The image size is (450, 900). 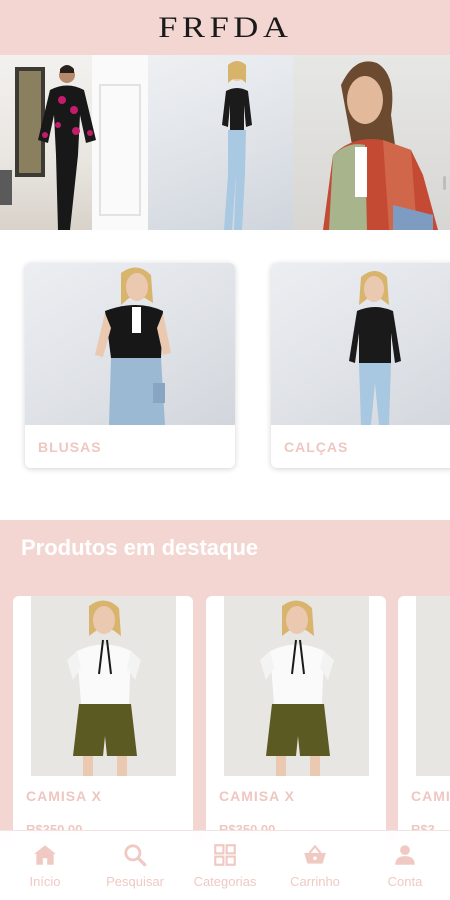 What do you see at coordinates (315, 881) in the screenshot?
I see `nav-label: Carrinho` at bounding box center [315, 881].